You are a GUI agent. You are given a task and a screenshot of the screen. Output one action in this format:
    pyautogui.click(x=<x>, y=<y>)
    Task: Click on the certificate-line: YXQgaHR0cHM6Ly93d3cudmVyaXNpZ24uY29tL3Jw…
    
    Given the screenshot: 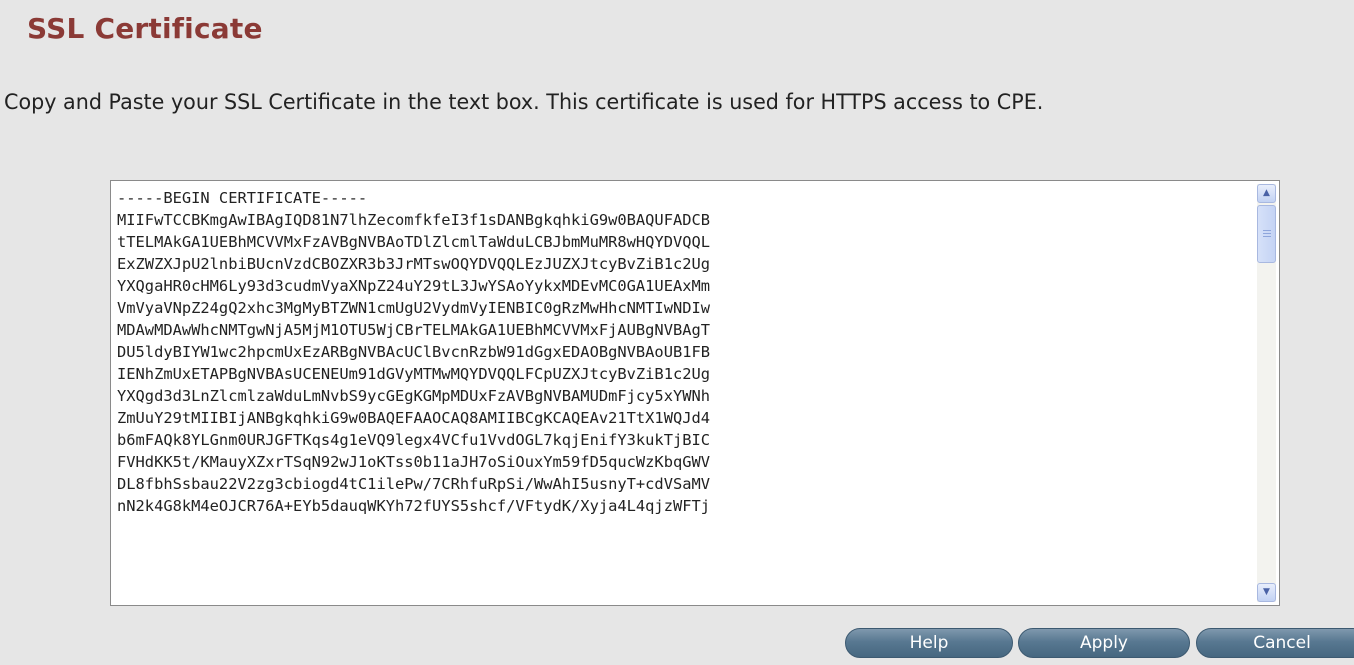 What is the action you would take?
    pyautogui.click(x=414, y=286)
    